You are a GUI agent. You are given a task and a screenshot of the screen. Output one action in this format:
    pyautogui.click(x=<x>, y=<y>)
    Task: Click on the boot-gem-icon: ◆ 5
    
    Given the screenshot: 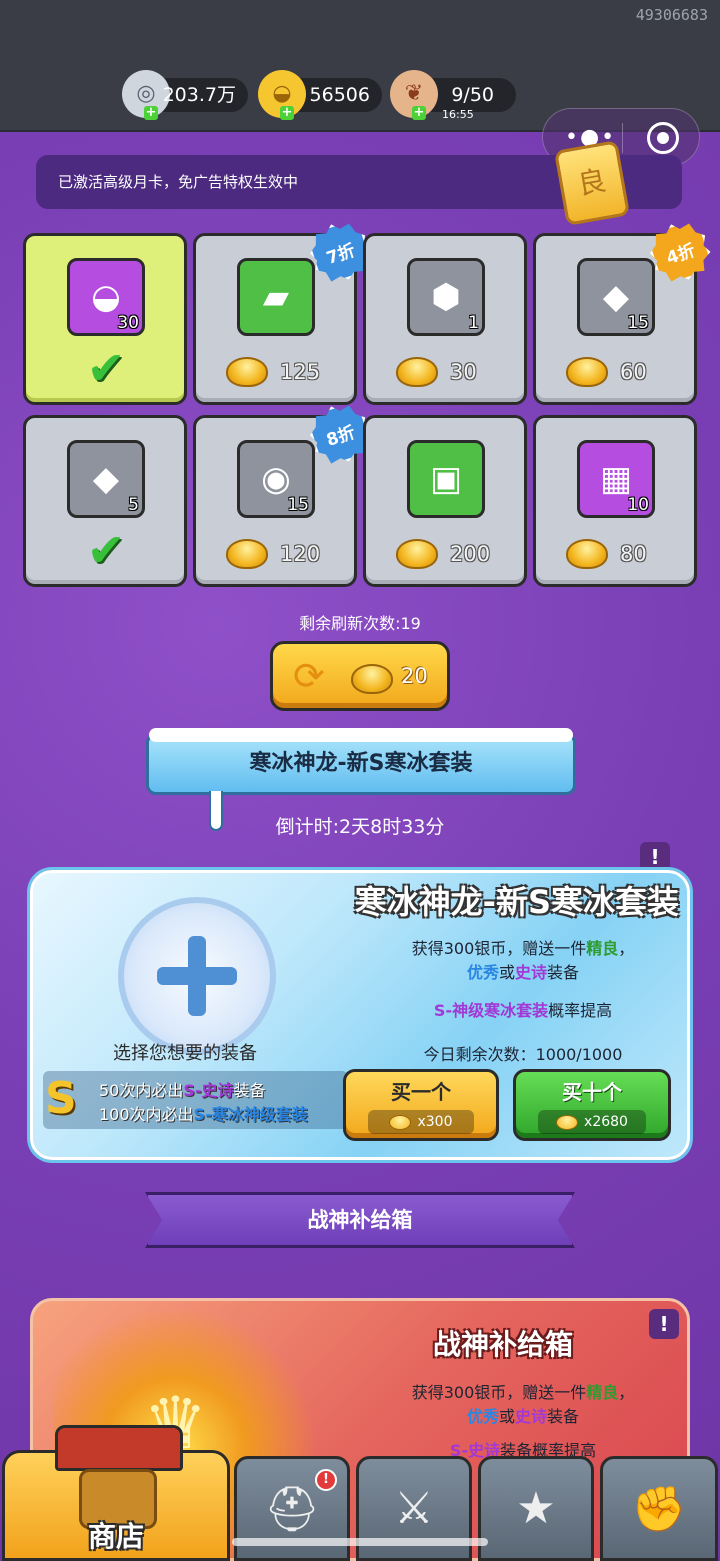 What is the action you would take?
    pyautogui.click(x=106, y=479)
    